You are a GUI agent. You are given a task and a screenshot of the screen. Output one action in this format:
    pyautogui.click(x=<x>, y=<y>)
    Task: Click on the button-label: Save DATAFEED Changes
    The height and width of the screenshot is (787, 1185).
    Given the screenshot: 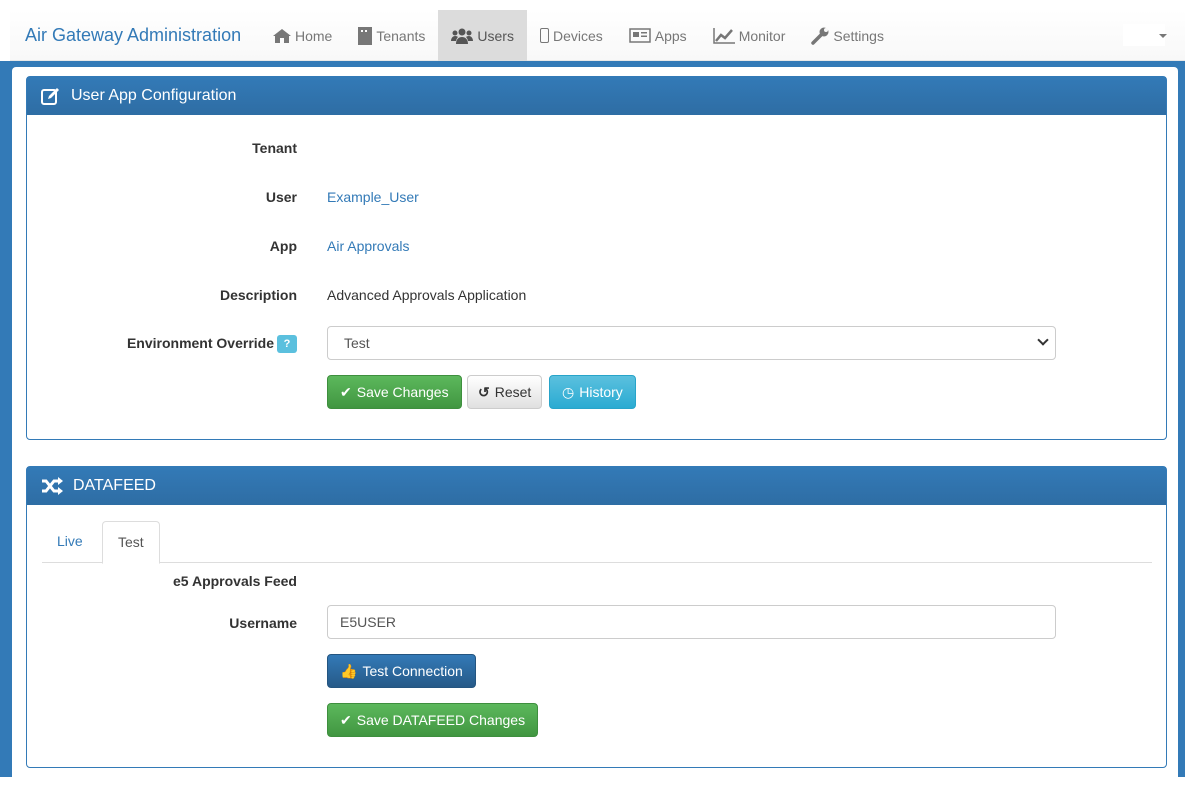 What is the action you would take?
    pyautogui.click(x=441, y=720)
    